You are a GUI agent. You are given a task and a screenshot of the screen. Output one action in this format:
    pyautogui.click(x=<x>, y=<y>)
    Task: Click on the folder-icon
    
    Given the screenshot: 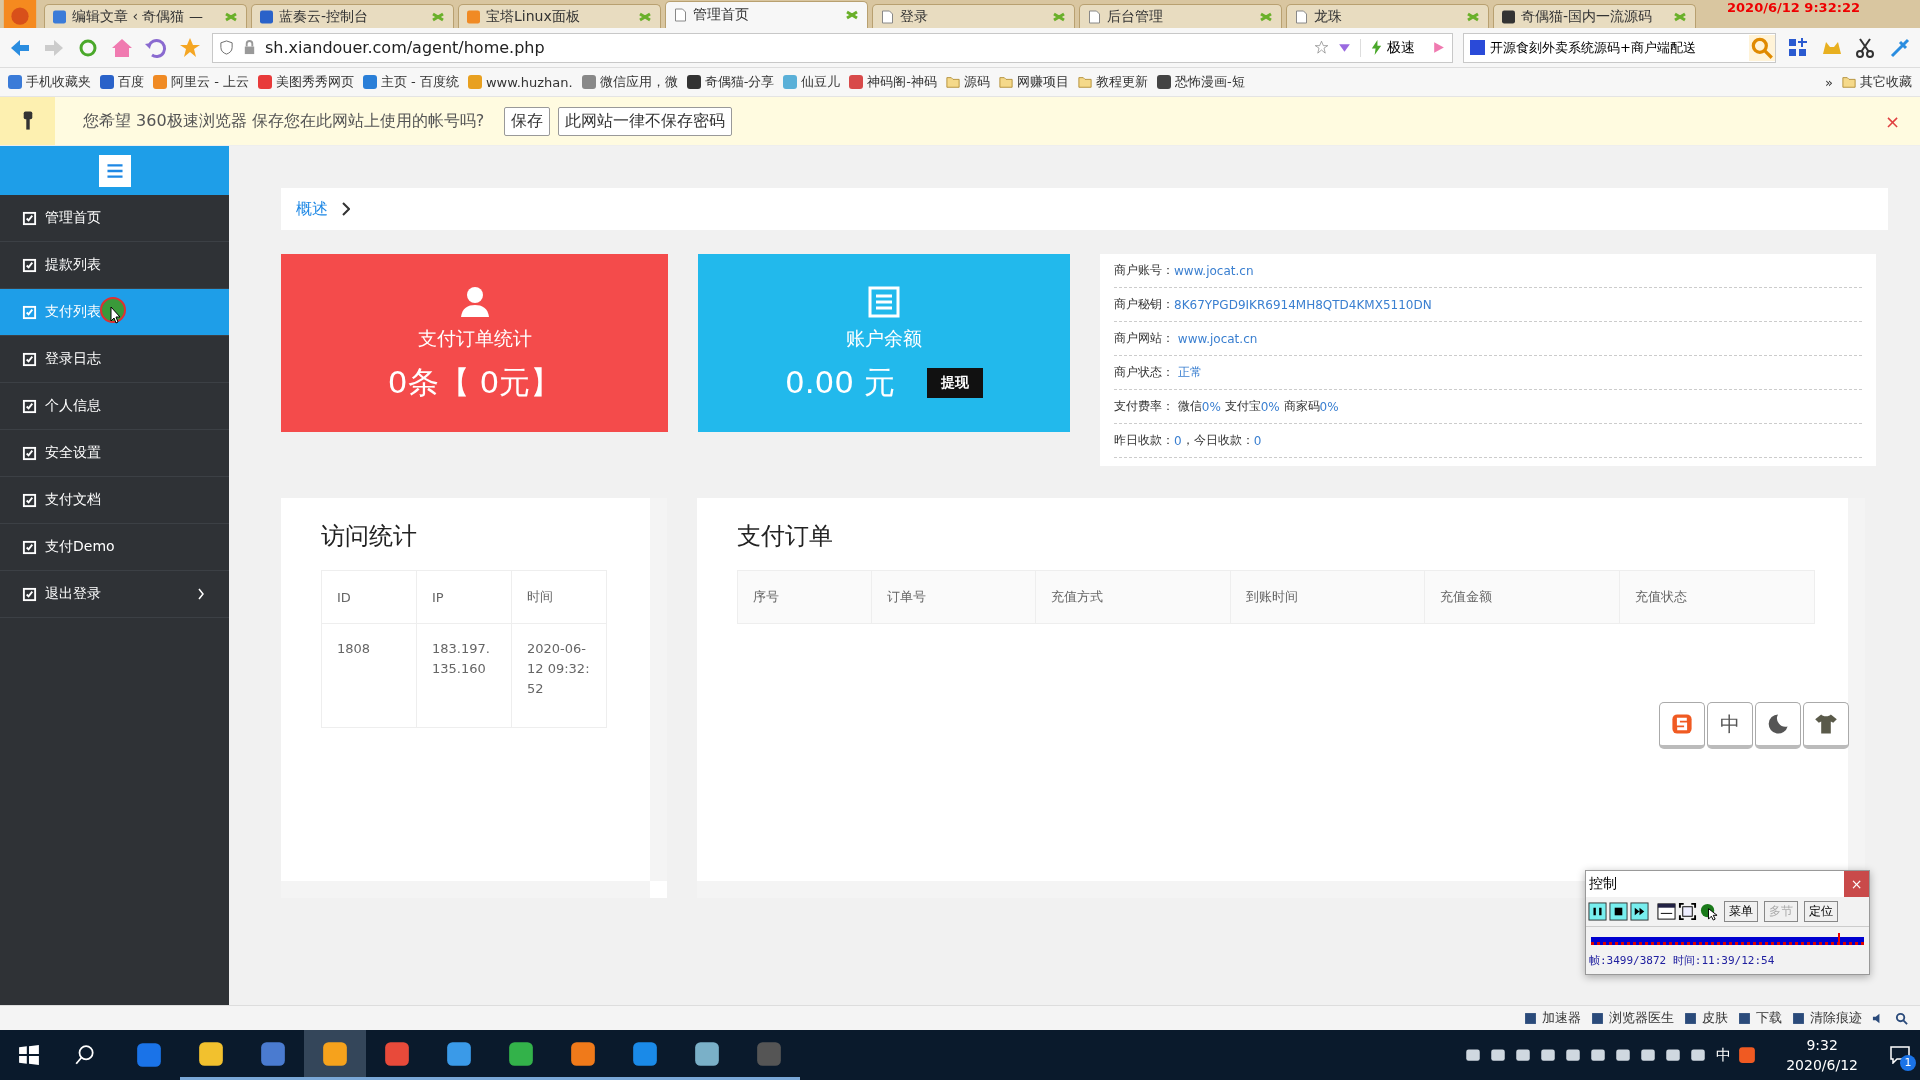 What is the action you would take?
    pyautogui.click(x=1085, y=82)
    